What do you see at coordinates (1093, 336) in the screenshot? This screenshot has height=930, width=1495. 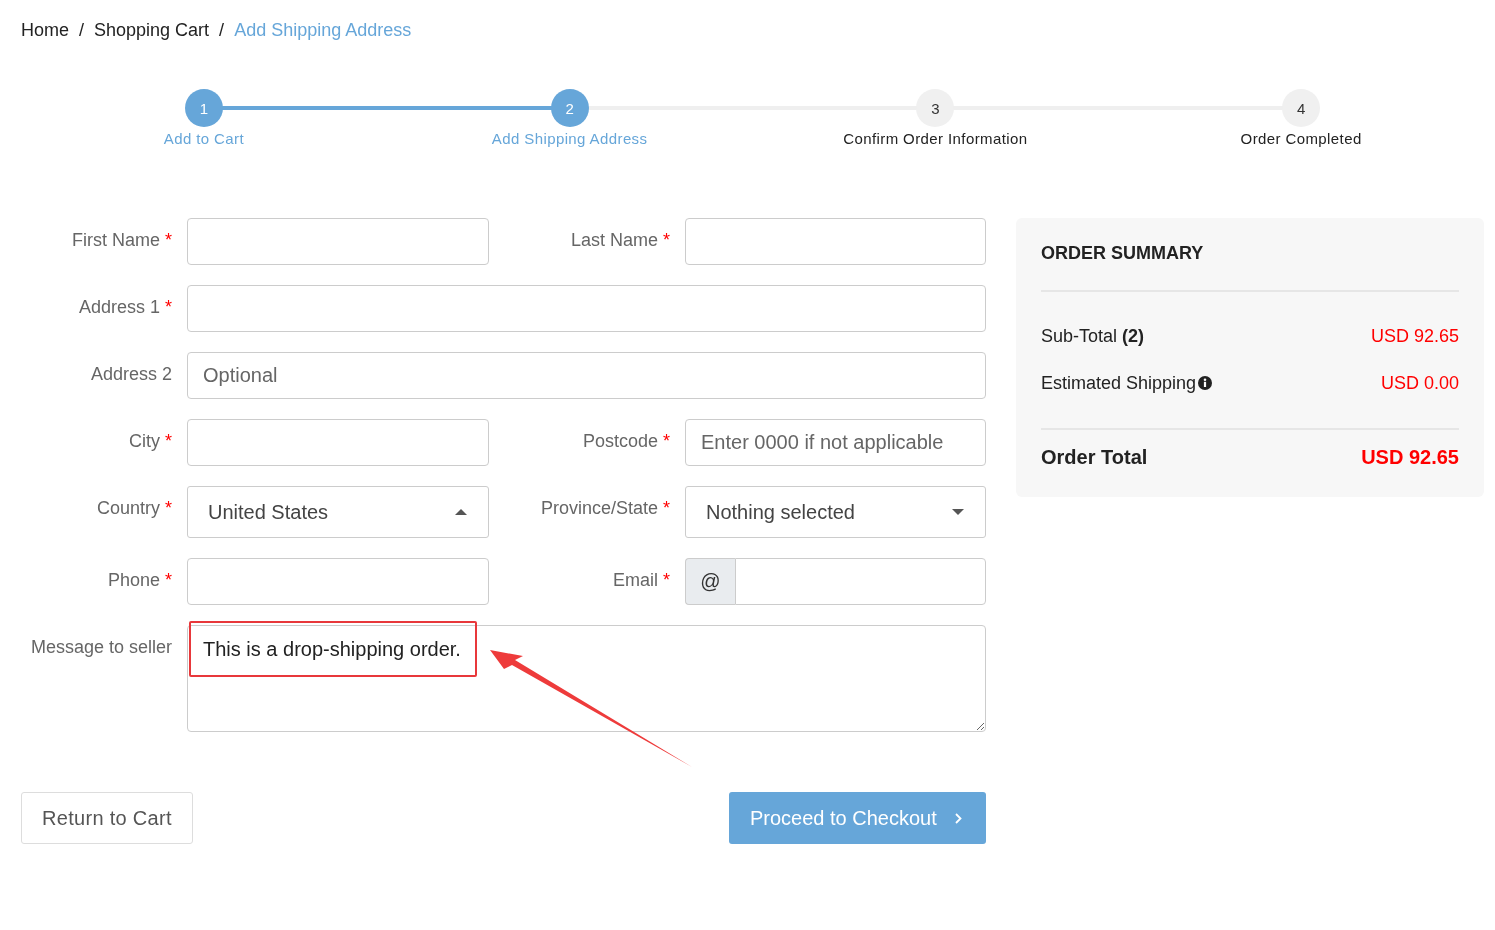 I see `summary-label: Sub-Total (2)` at bounding box center [1093, 336].